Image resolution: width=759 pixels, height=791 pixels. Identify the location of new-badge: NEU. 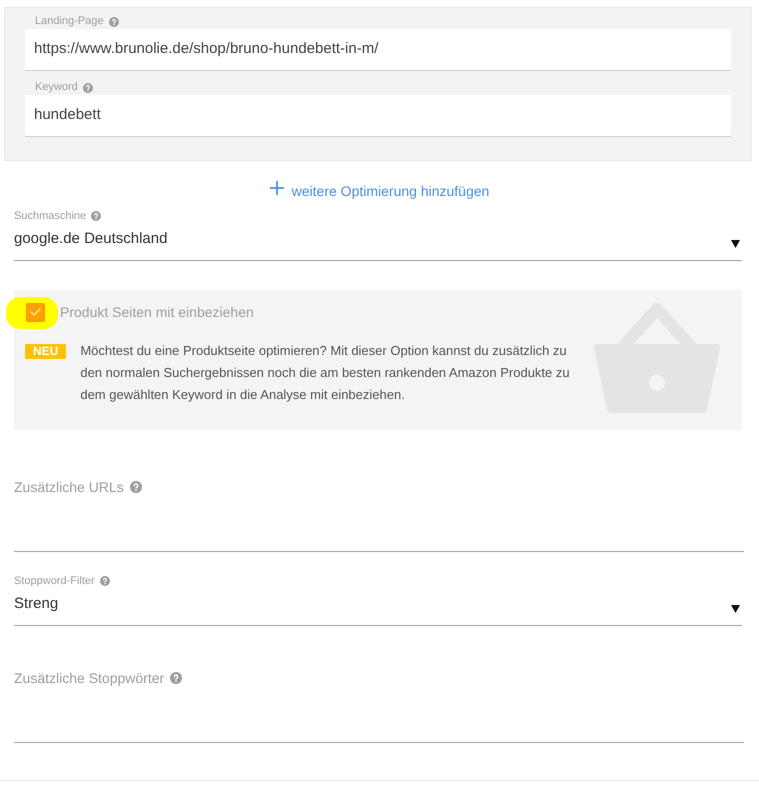
(45, 351).